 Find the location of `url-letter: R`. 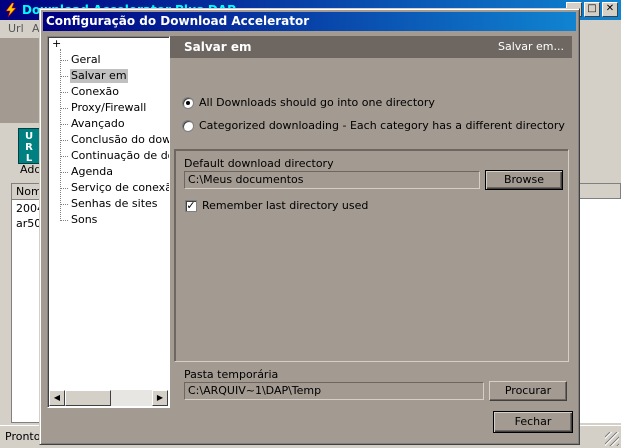

url-letter: R is located at coordinates (29, 147).